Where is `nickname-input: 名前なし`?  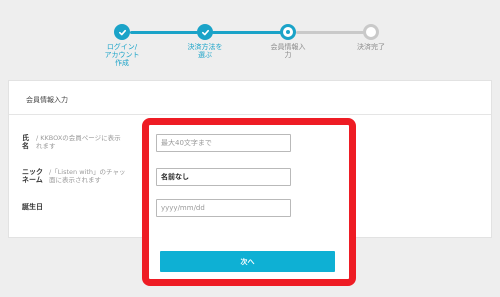 nickname-input: 名前なし is located at coordinates (223, 177).